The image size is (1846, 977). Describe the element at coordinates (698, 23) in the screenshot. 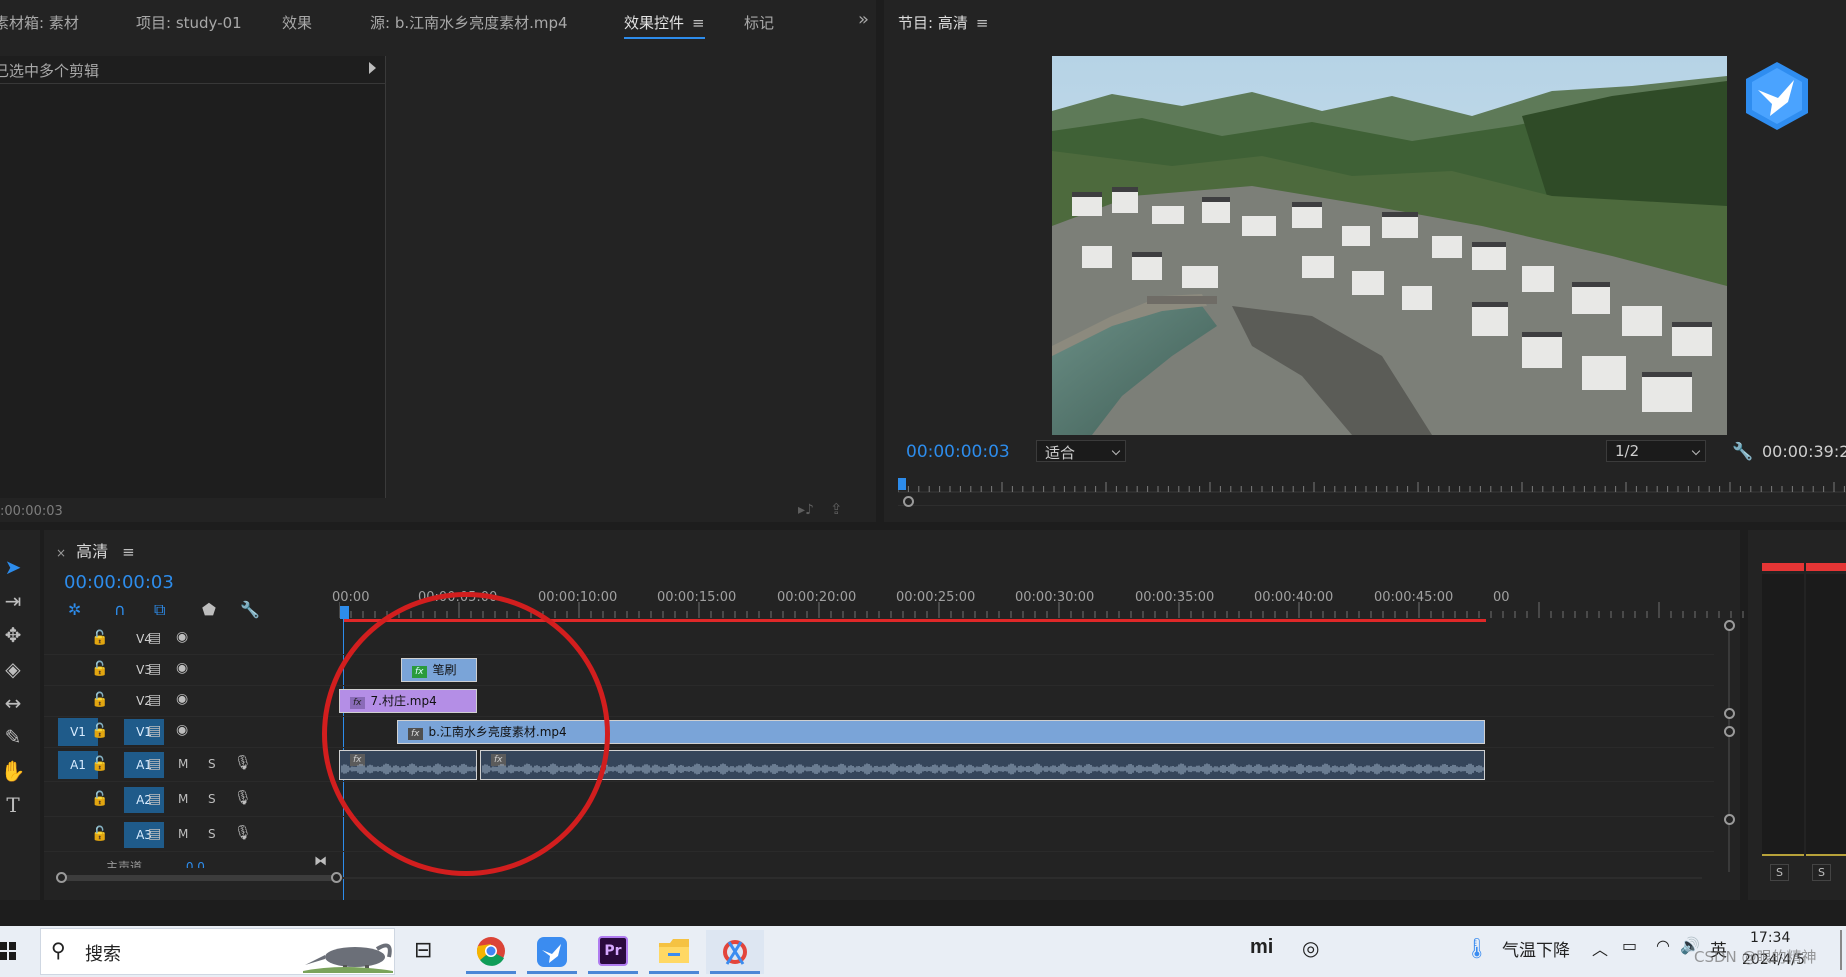

I see `hamburger-menu-icon: ≡` at that location.